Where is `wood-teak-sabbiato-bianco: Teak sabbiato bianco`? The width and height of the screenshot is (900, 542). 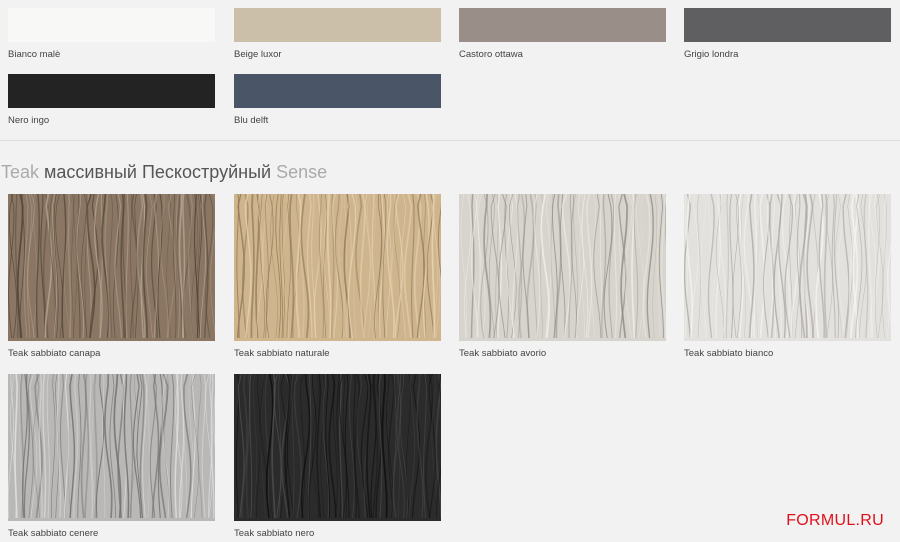
wood-teak-sabbiato-bianco: Teak sabbiato bianco is located at coordinates (787, 276).